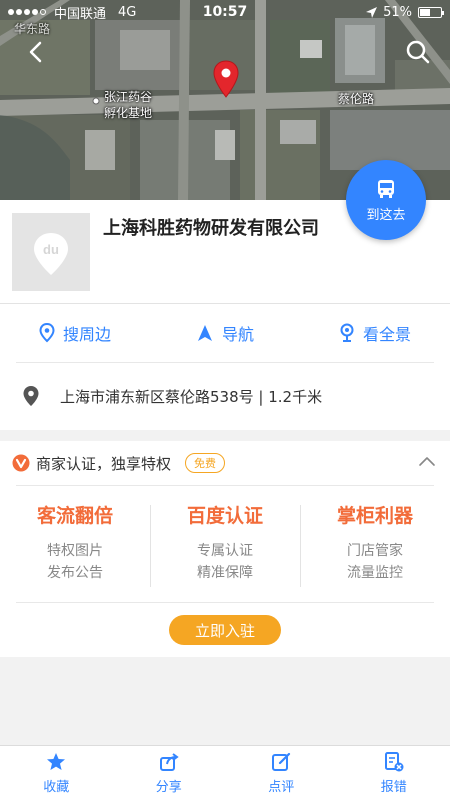  I want to click on panorama-label: 看全景, so click(386, 334).